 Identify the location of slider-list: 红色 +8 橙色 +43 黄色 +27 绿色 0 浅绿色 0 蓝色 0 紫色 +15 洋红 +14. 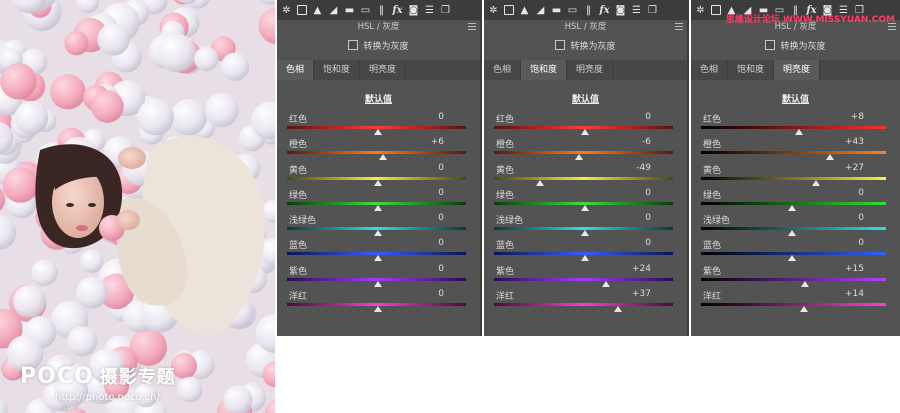
(795, 211).